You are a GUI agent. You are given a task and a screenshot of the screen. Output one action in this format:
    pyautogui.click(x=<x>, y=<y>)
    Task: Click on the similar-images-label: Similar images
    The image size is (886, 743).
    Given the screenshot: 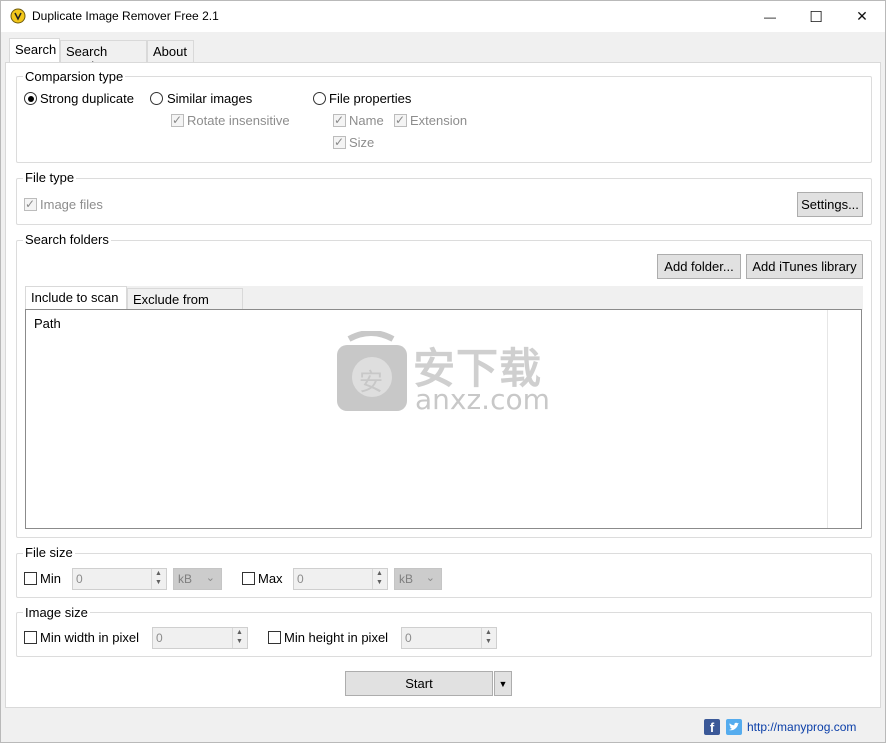 What is the action you would take?
    pyautogui.click(x=209, y=98)
    